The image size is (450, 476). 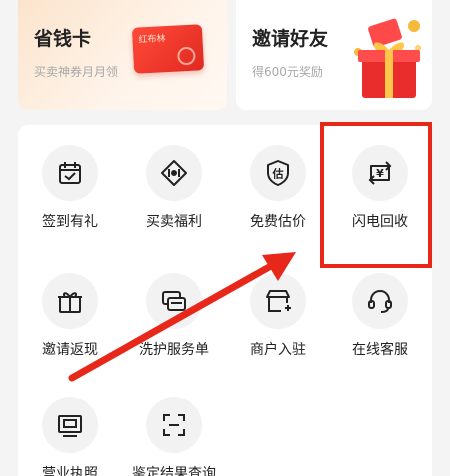 I want to click on grid-item-authentication-query: 鉴定结果查询, so click(x=174, y=436).